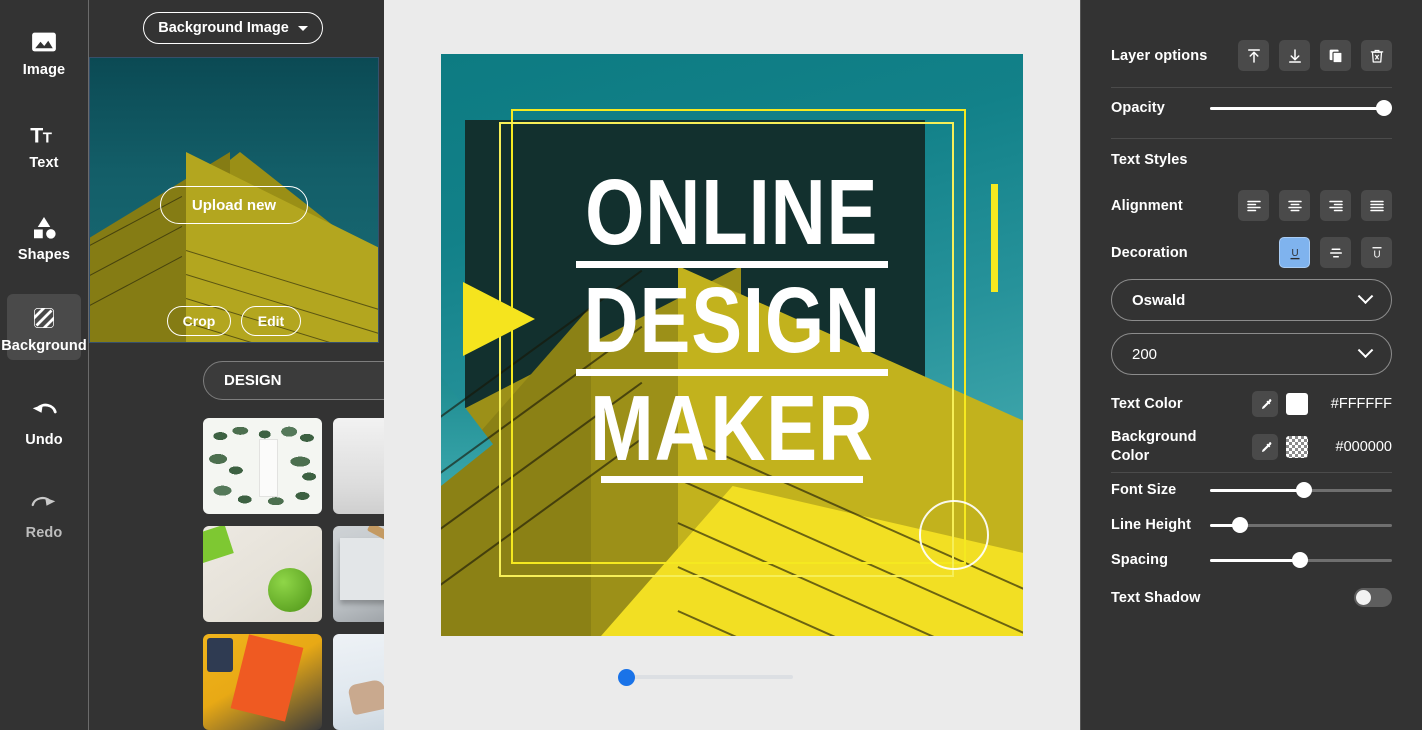 The height and width of the screenshot is (730, 1422). What do you see at coordinates (293, 380) in the screenshot?
I see `search-input` at bounding box center [293, 380].